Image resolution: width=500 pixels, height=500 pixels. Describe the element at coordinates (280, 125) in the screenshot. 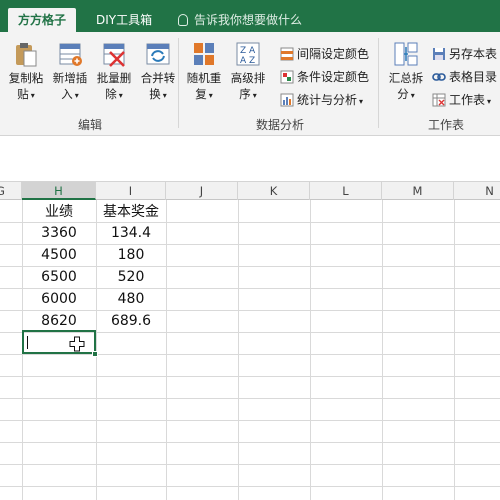

I see `data-analysis-group-label: 数据分析` at that location.